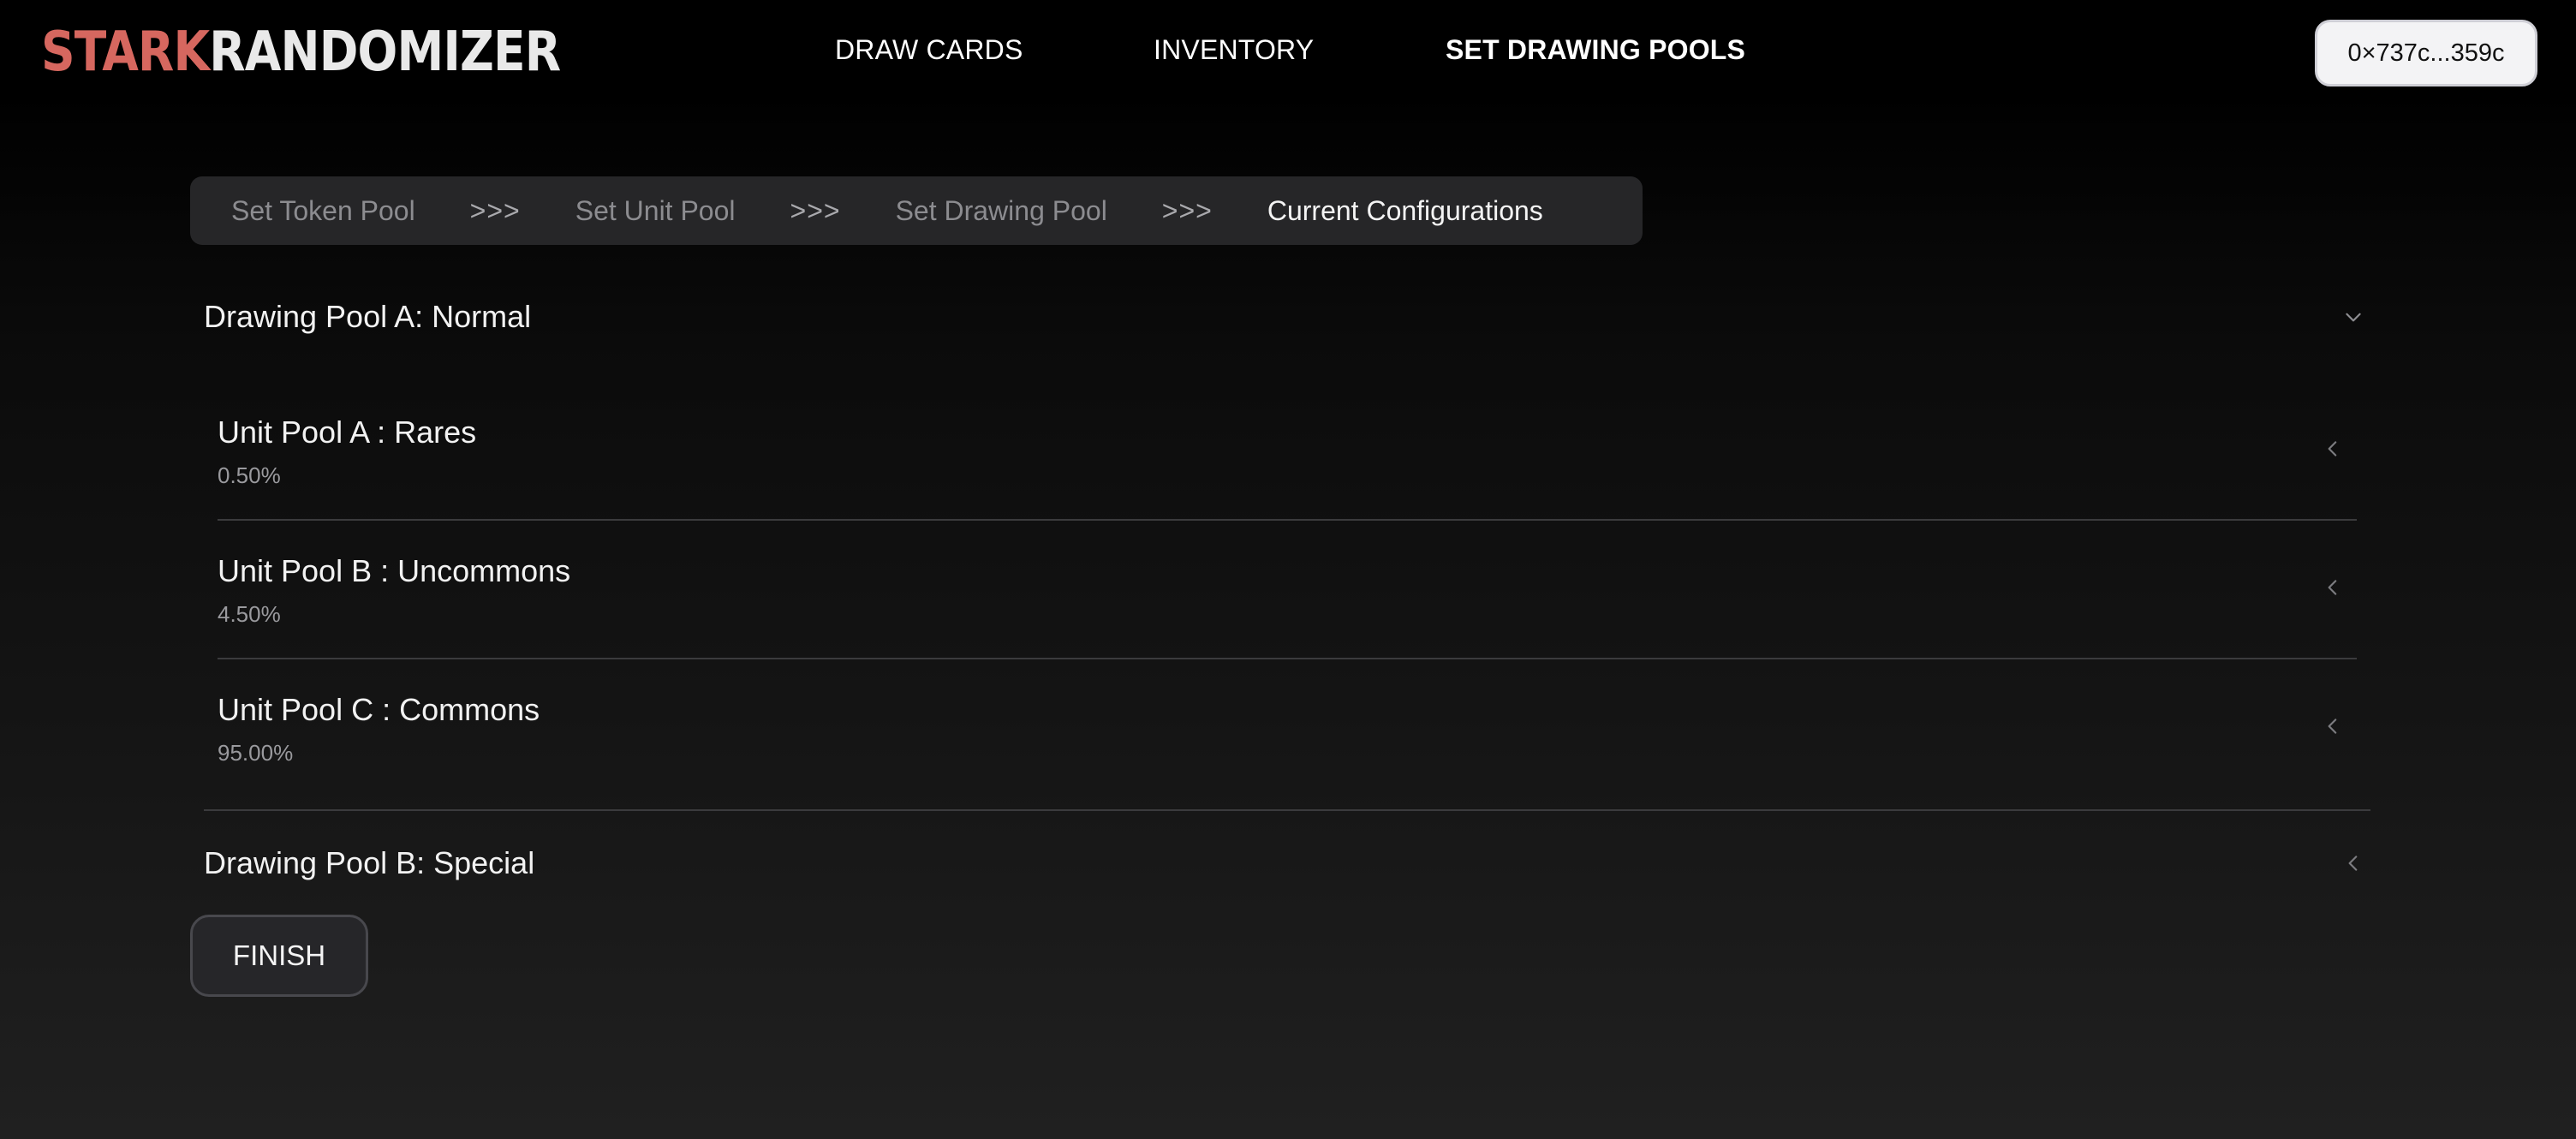 The image size is (2576, 1139). I want to click on drawing-pool-a-header: Drawing Pool A: Normal, so click(1287, 317).